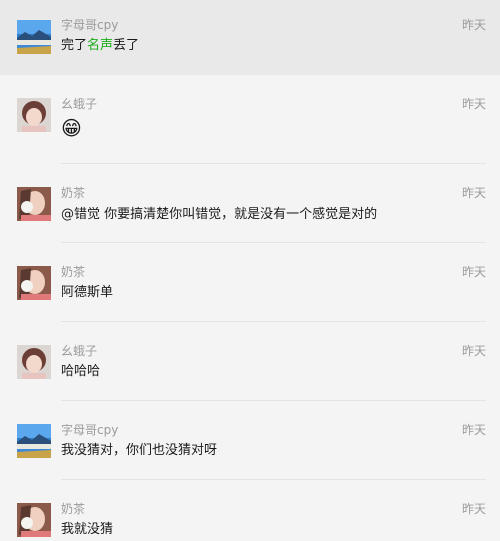  What do you see at coordinates (81, 371) in the screenshot?
I see `message-text: 哈哈哈` at bounding box center [81, 371].